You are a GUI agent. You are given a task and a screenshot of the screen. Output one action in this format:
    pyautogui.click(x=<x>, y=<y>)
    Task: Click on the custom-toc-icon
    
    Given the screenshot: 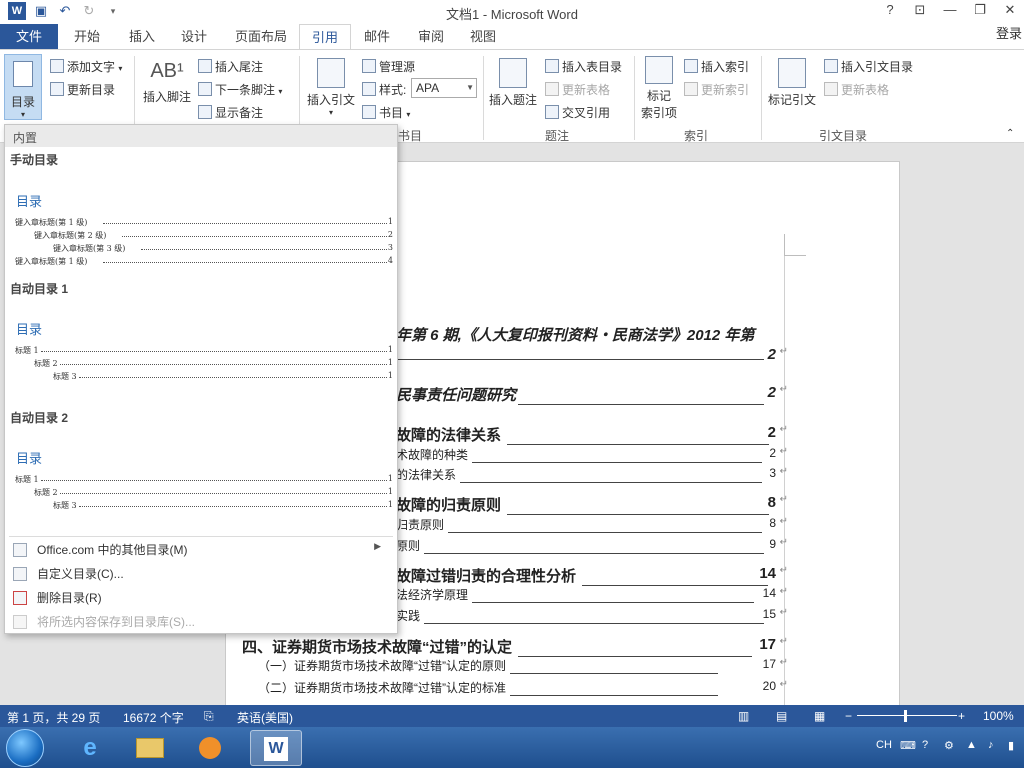 What is the action you would take?
    pyautogui.click(x=20, y=574)
    